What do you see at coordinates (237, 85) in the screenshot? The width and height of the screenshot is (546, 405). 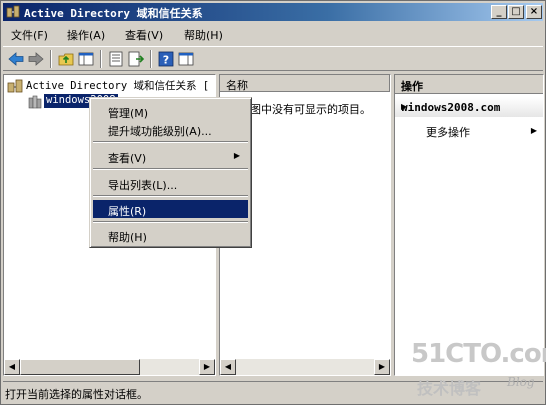 I see `column-header-label: 名称` at bounding box center [237, 85].